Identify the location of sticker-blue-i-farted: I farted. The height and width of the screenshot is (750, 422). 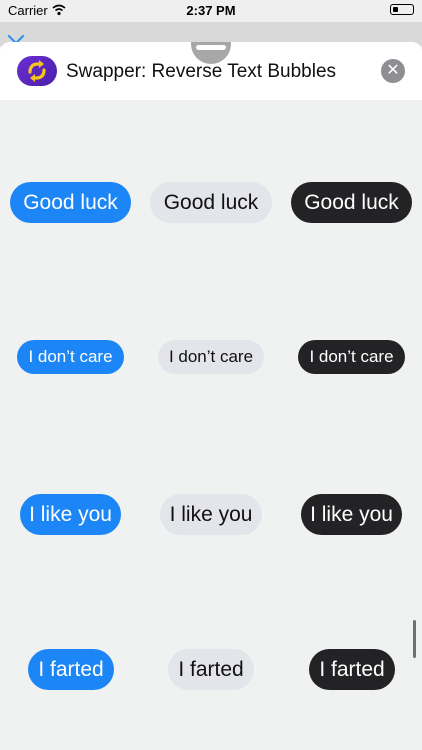
(71, 669).